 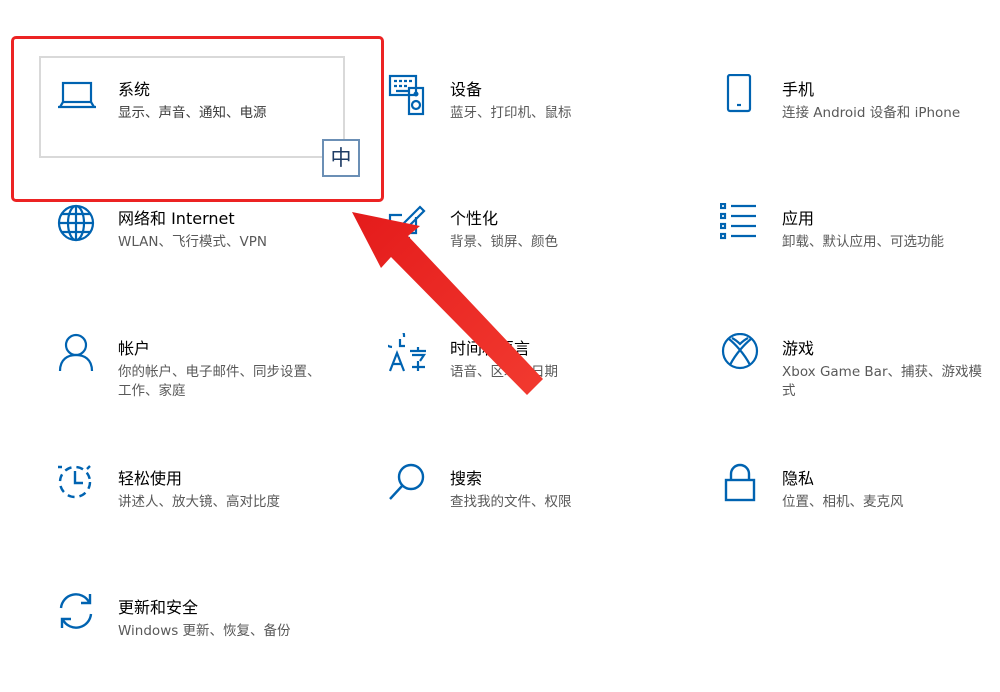 What do you see at coordinates (871, 113) in the screenshot?
I see `tile-description: 连接 Android 设备和 iPhone` at bounding box center [871, 113].